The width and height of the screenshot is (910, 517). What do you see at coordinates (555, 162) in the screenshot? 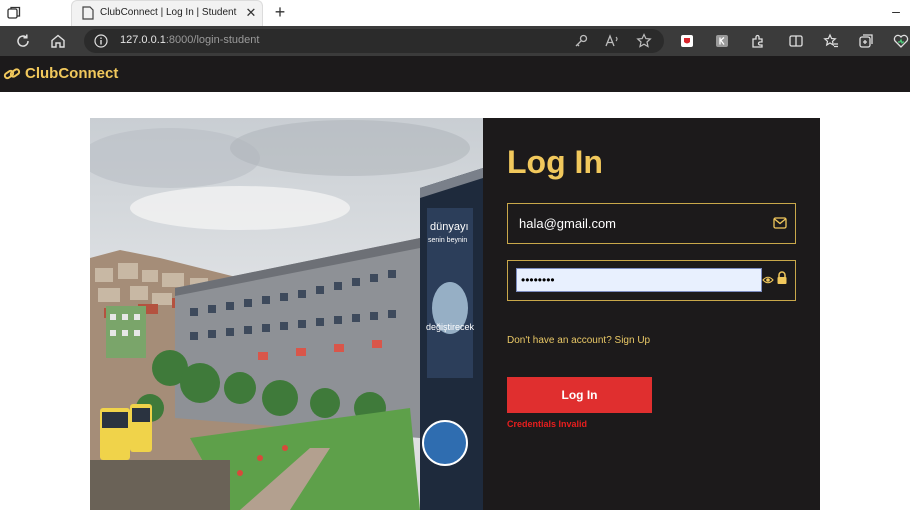
I see `page-title: Log In` at bounding box center [555, 162].